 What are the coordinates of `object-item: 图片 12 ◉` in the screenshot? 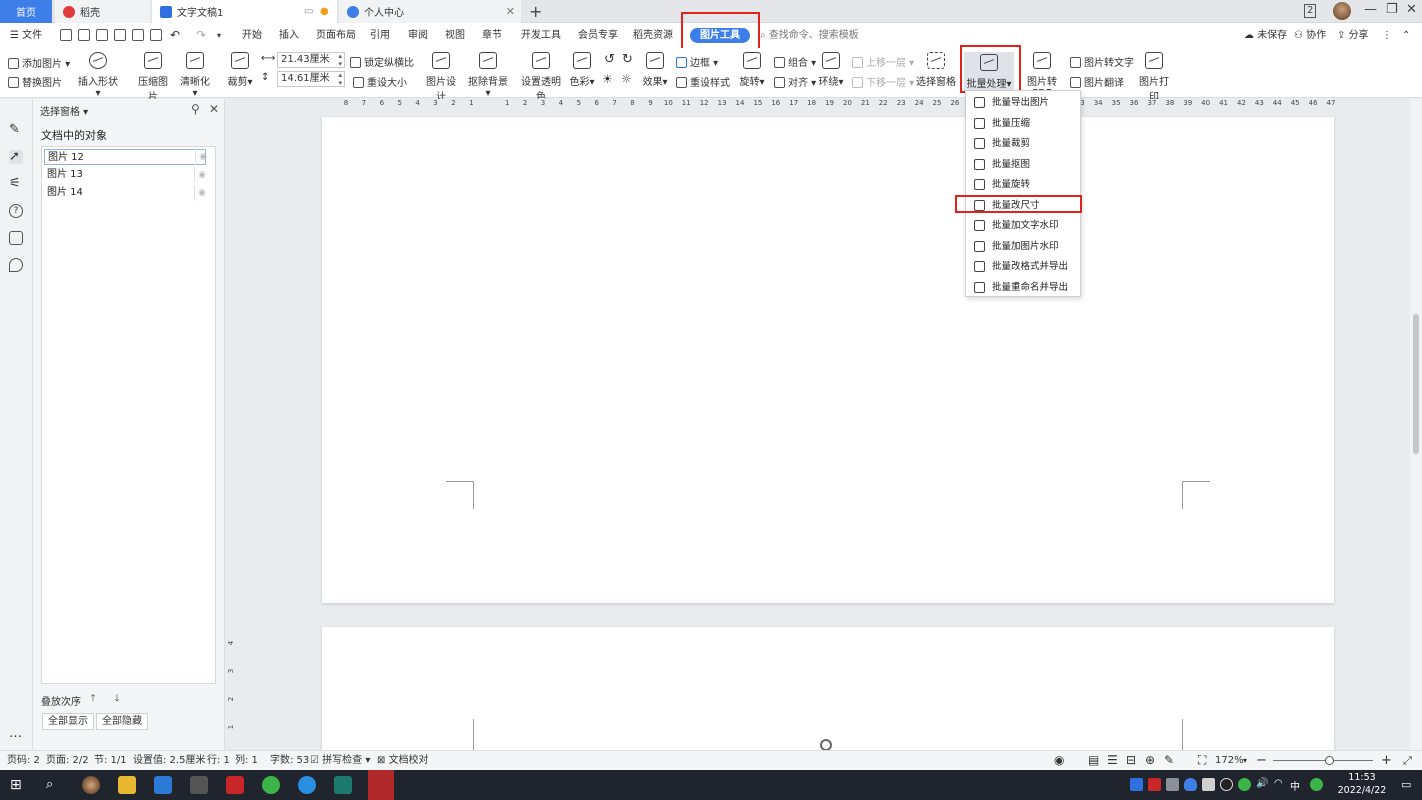 It's located at (125, 157).